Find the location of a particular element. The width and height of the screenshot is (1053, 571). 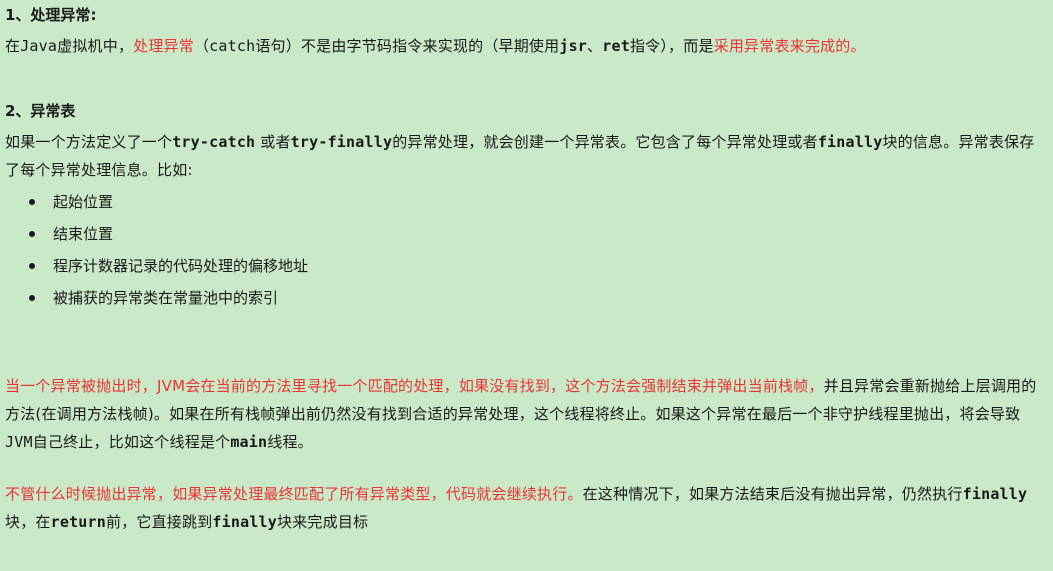

highlight-handle-exception: 处理异常 is located at coordinates (163, 46).